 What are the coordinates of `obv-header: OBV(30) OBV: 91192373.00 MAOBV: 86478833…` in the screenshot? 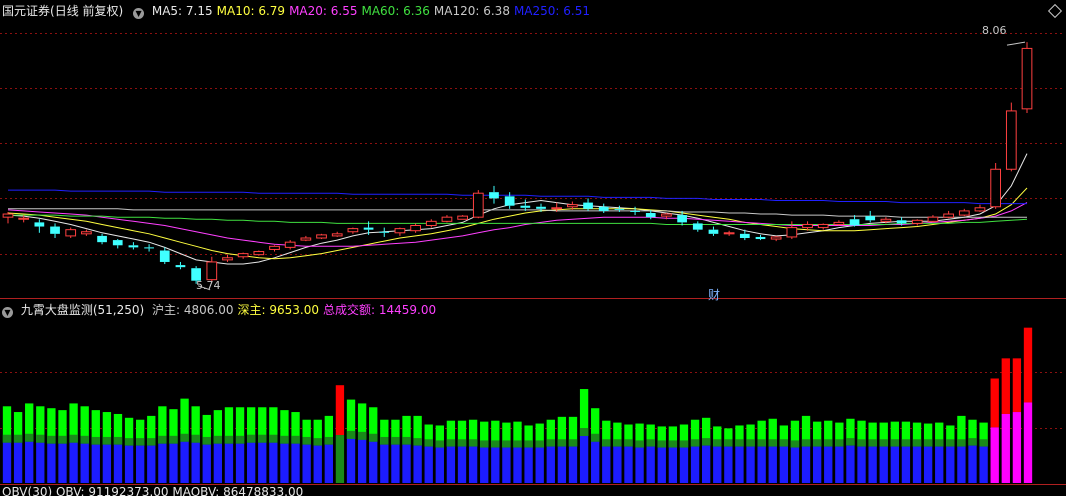 It's located at (154, 491).